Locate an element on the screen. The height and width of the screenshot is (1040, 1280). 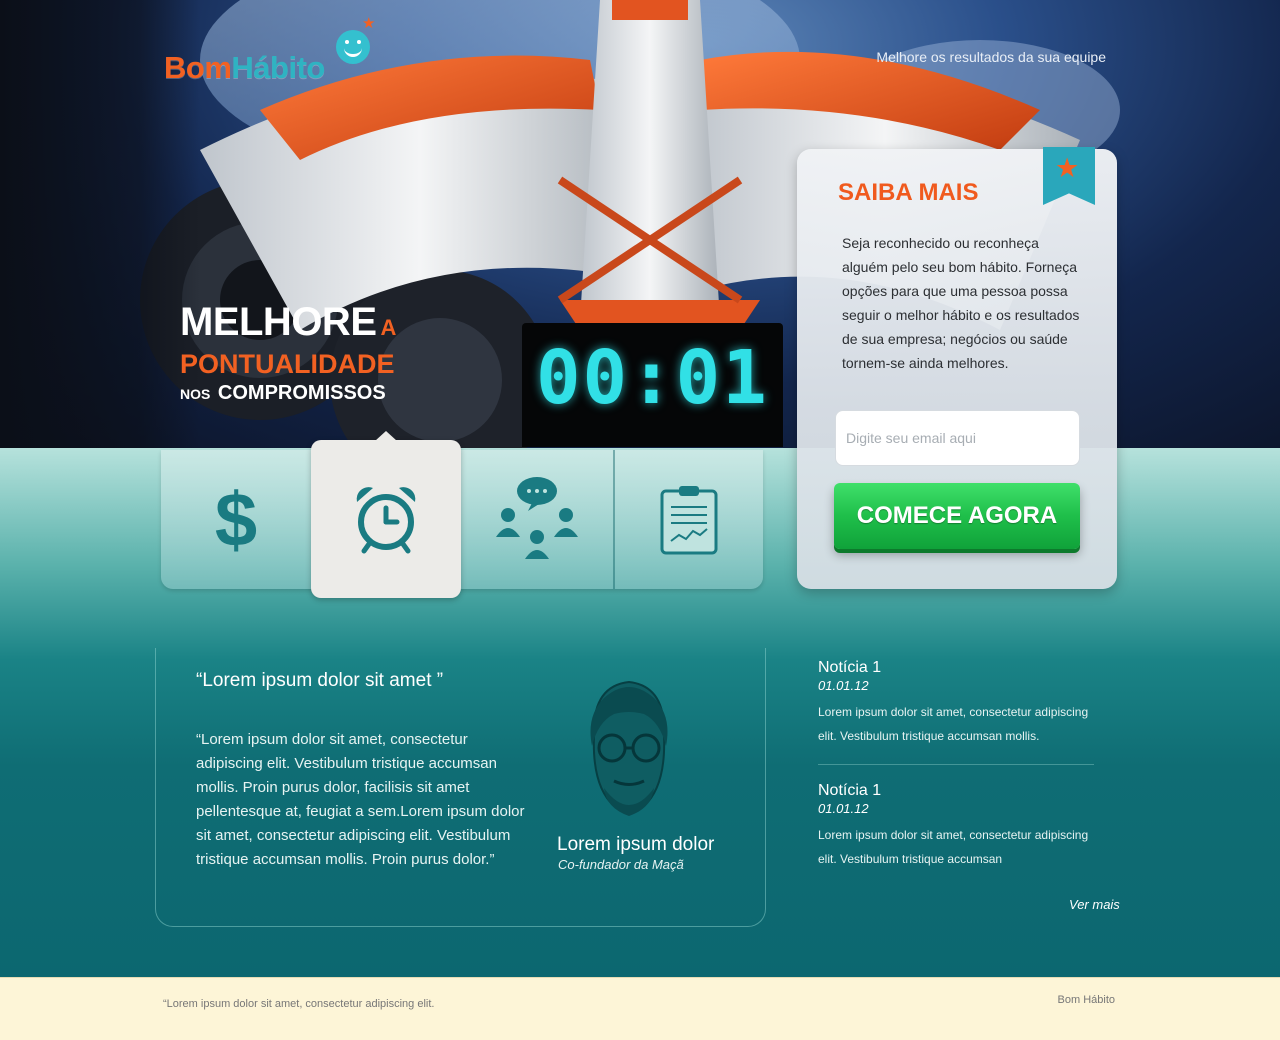
tab-dollar: $ is located at coordinates (236, 519).